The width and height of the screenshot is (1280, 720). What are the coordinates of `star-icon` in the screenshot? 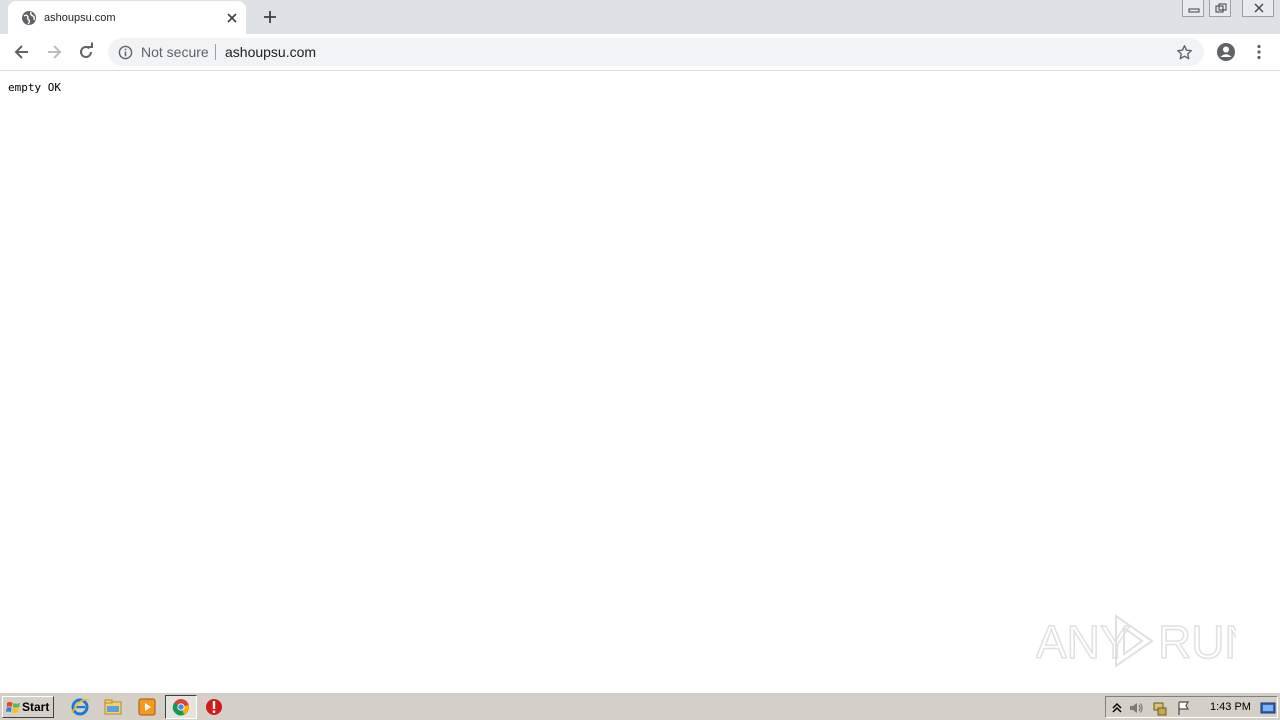 It's located at (1184, 52).